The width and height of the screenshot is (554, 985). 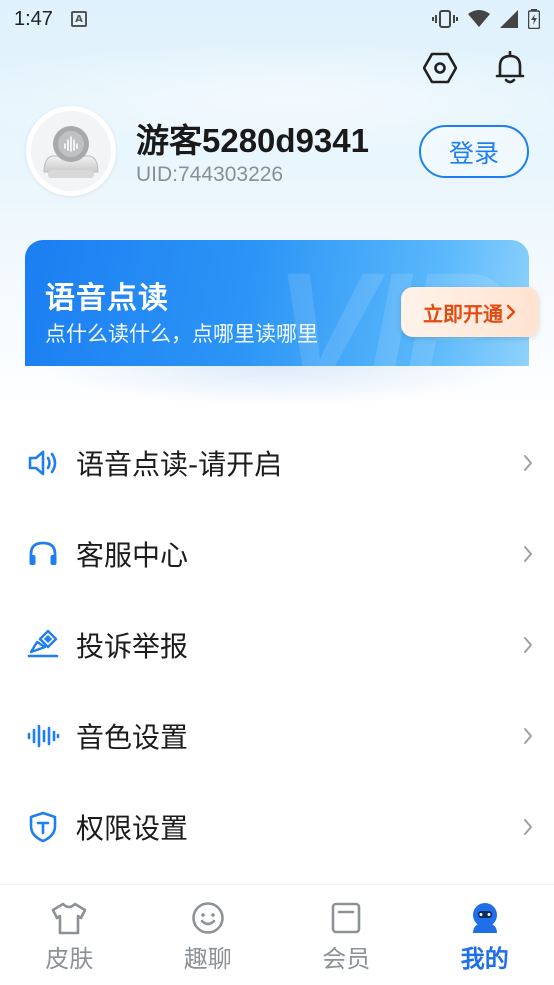 I want to click on hexagon-settings-icon, so click(x=440, y=68).